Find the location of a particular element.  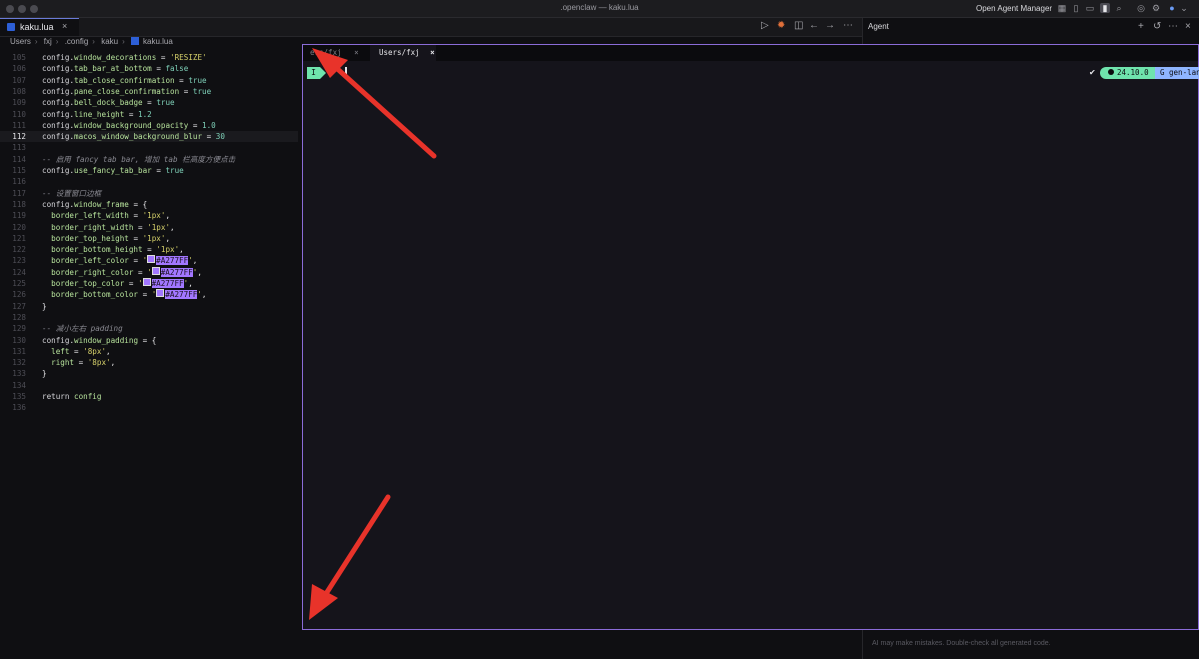

line-code: config.window_background_opacity = 1.0 is located at coordinates (129, 125).